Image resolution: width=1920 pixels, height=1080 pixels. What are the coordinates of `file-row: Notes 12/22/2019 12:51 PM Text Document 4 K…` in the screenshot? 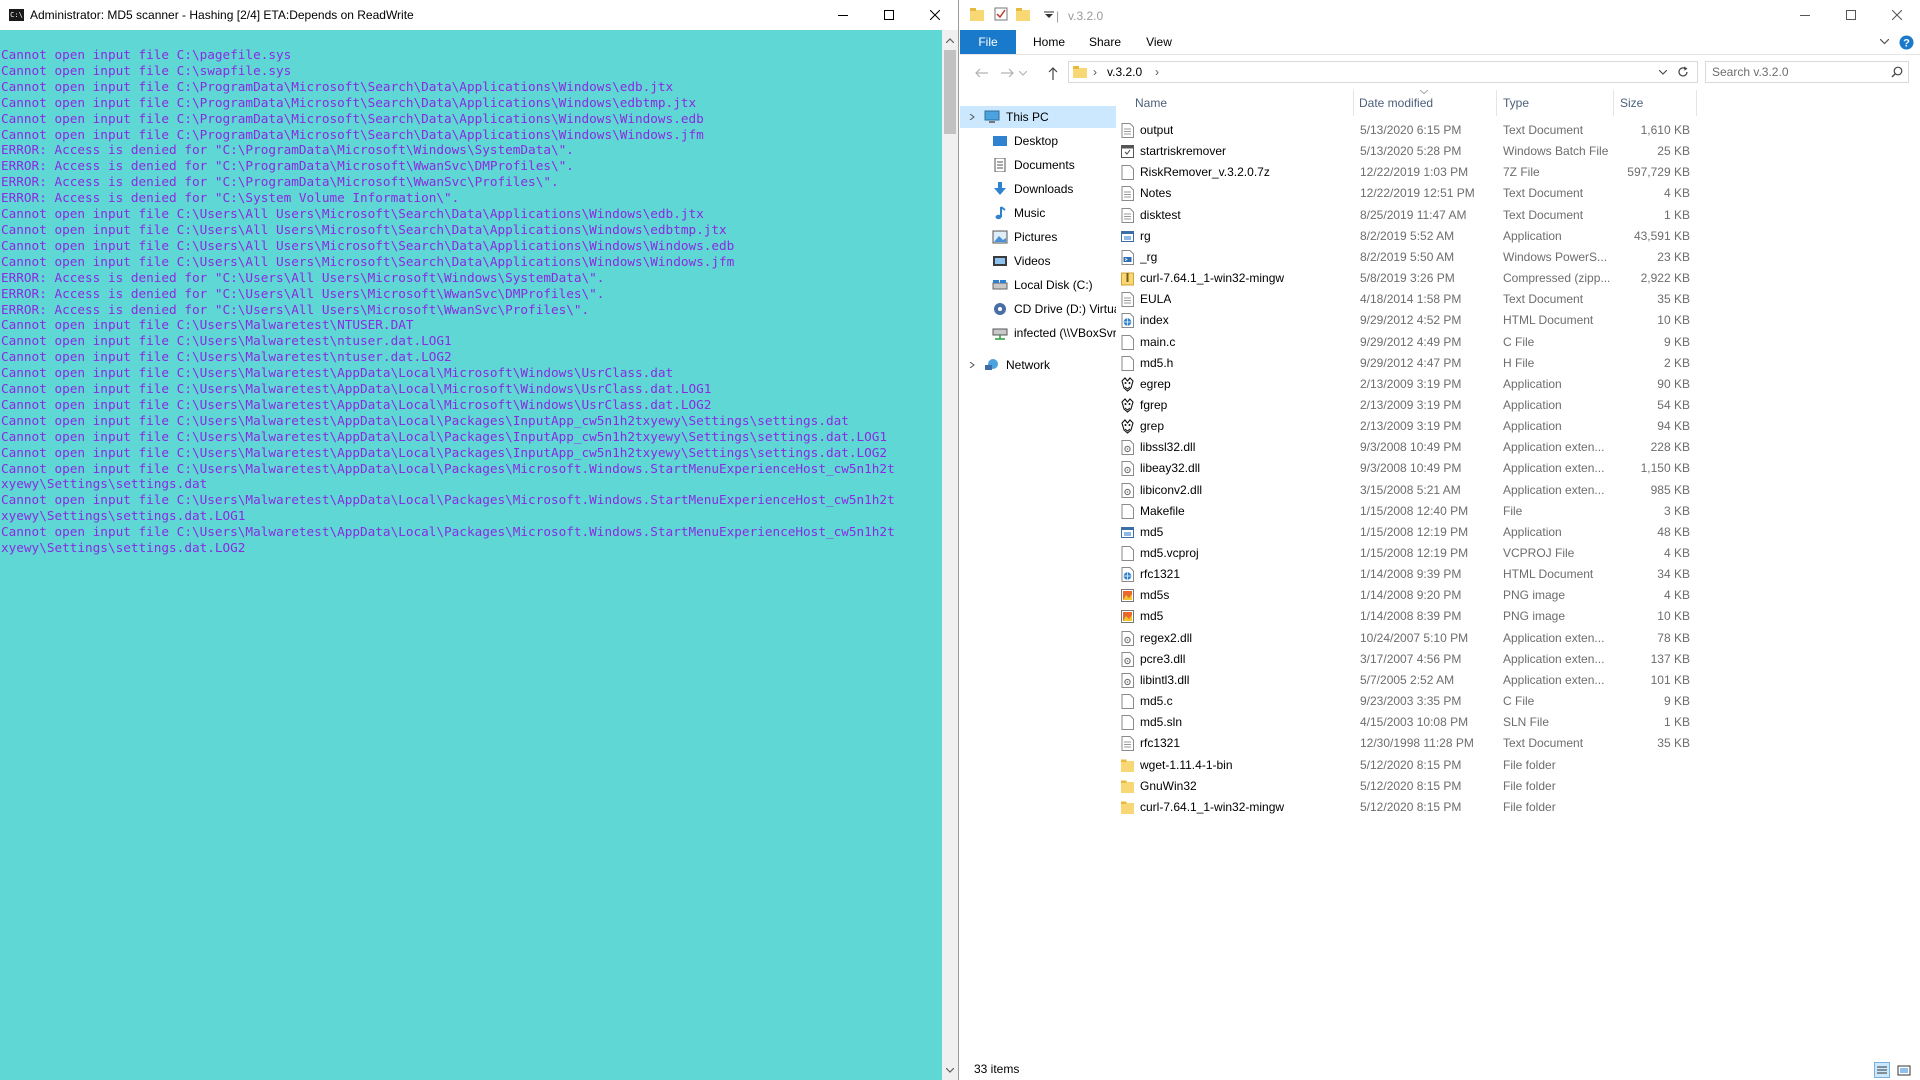 It's located at (1437, 193).